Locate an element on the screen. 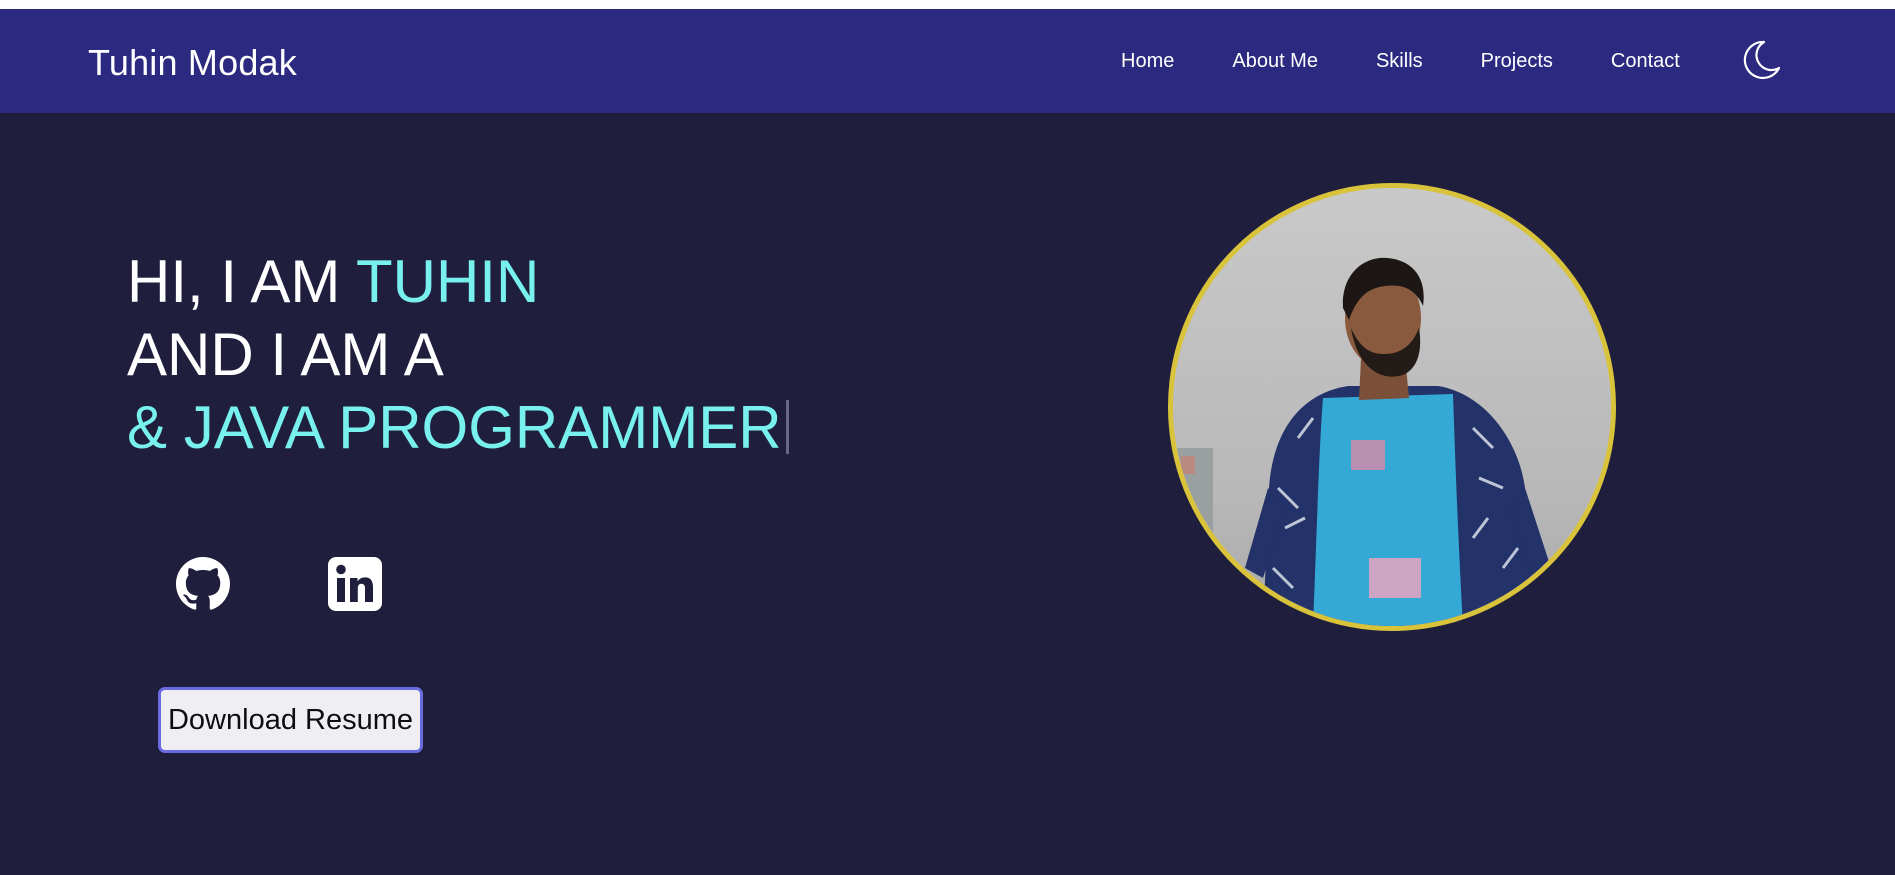  typed-role-text: & JAVA PROGRAMMER is located at coordinates (454, 427).